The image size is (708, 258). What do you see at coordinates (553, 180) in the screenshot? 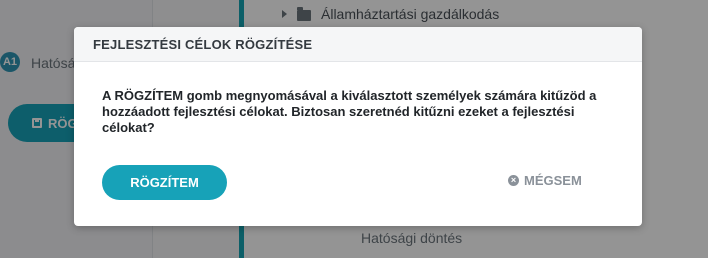
I see `cancel-button-label: MÉGSEM` at bounding box center [553, 180].